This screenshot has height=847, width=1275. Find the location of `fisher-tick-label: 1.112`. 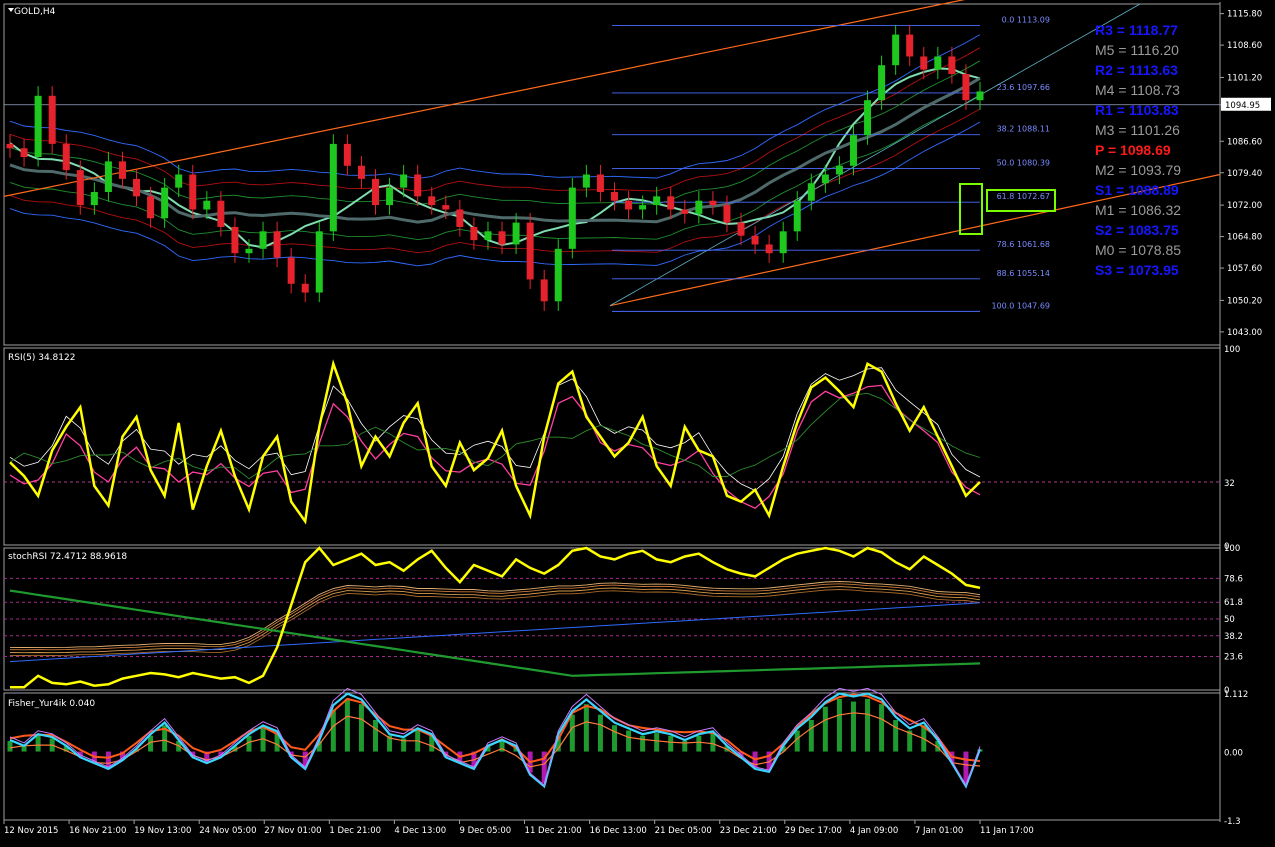

fisher-tick-label: 1.112 is located at coordinates (1236, 695).